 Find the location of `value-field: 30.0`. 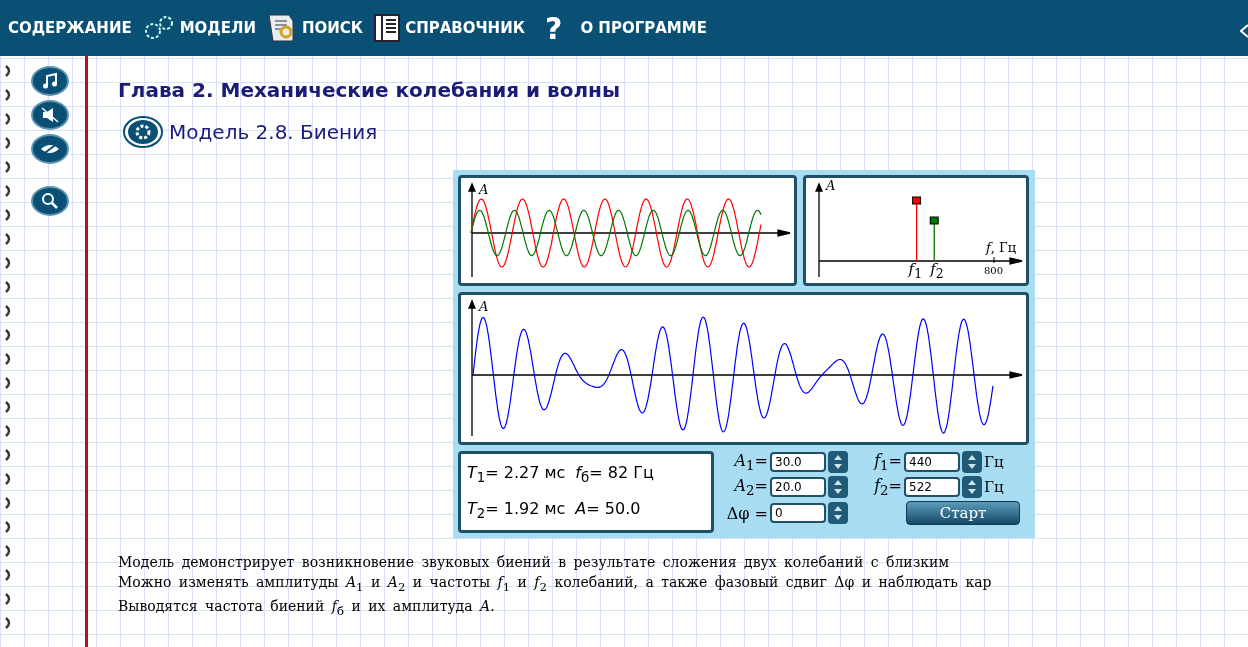

value-field: 30.0 is located at coordinates (798, 462).